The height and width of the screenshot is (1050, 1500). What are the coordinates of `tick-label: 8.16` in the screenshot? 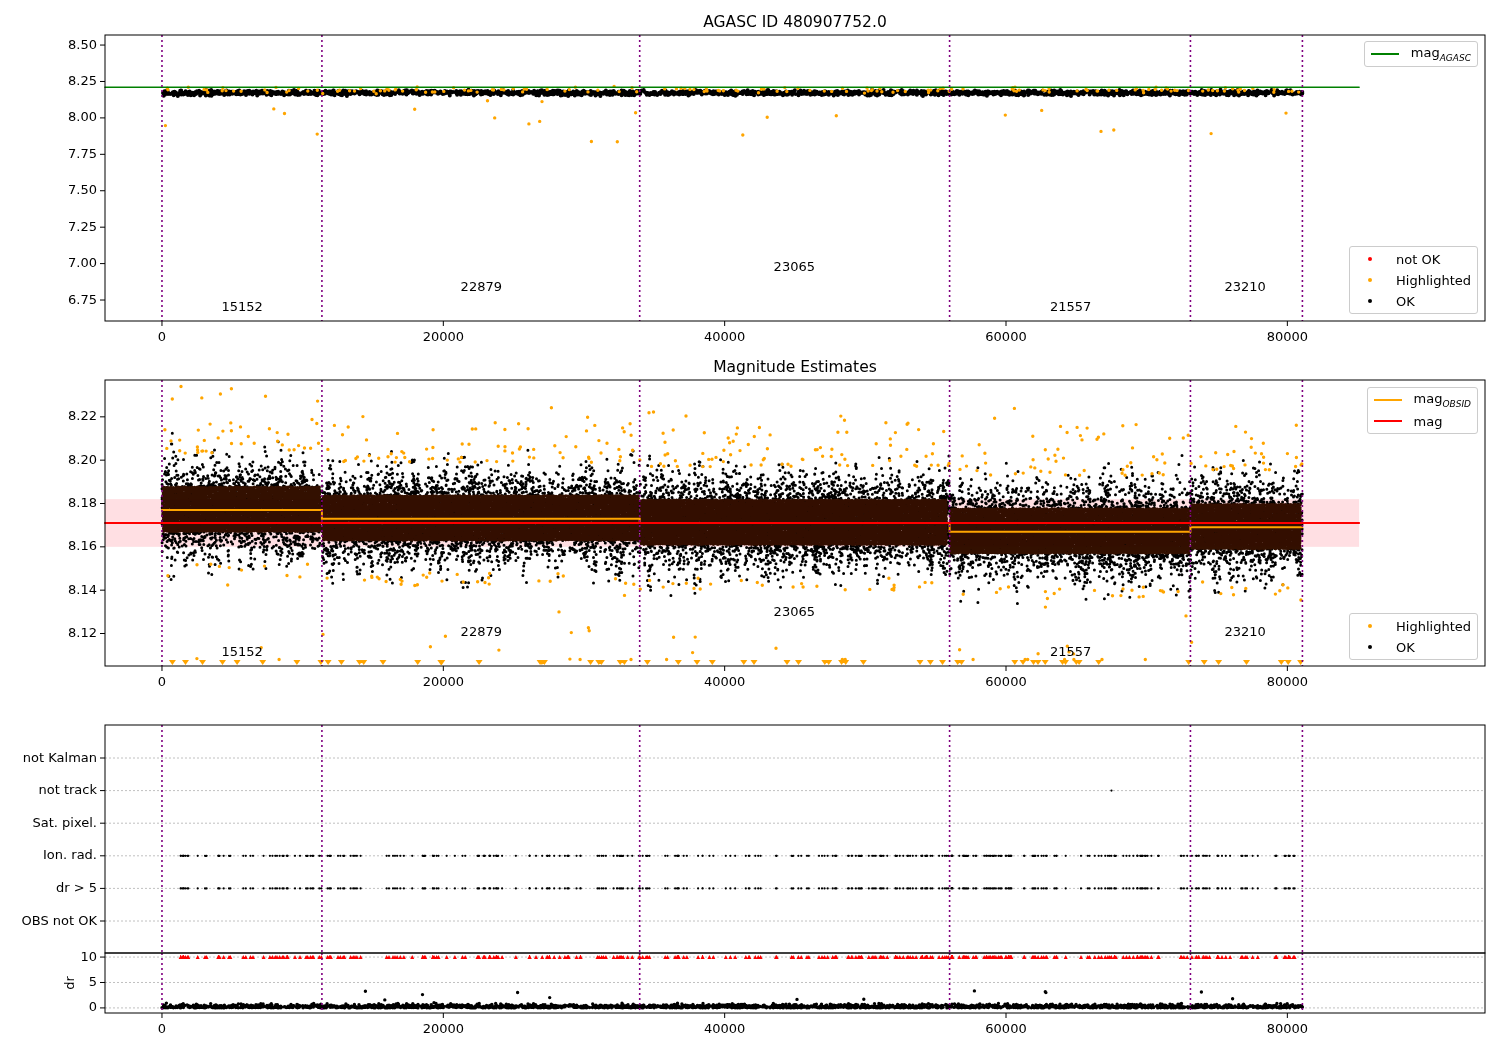 It's located at (82, 546).